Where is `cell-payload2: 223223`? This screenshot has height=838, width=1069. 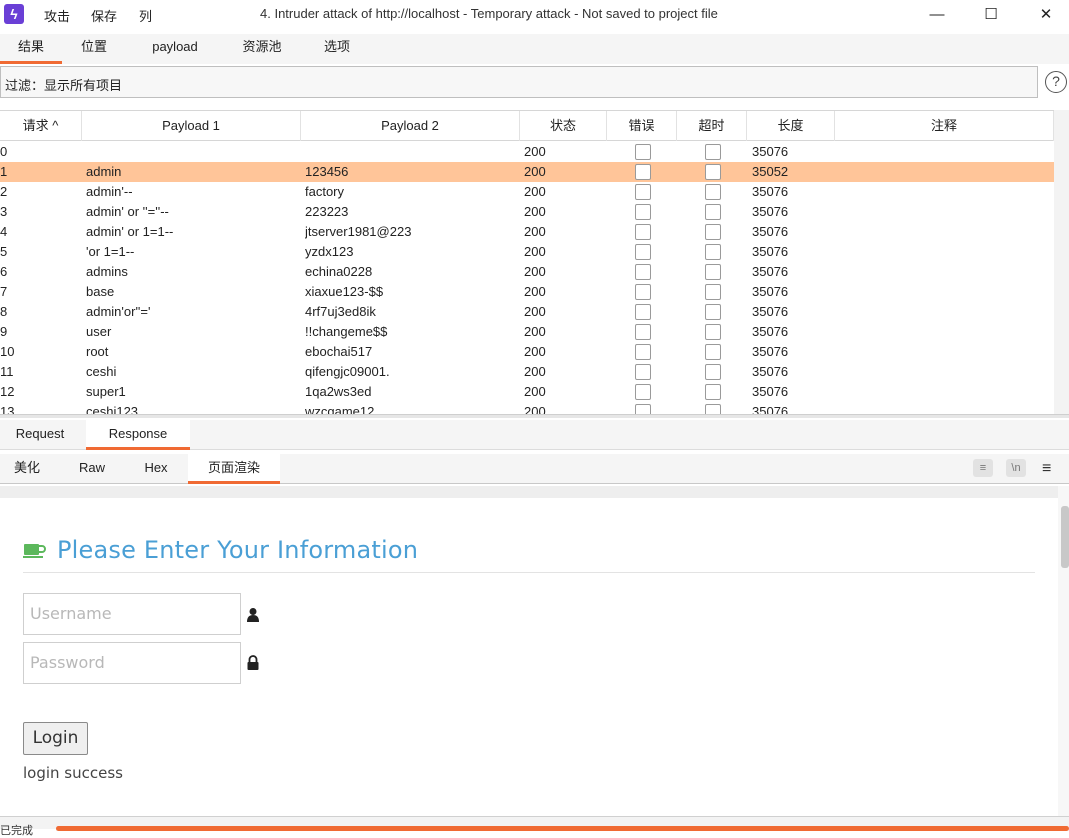
cell-payload2: 223223 is located at coordinates (327, 211).